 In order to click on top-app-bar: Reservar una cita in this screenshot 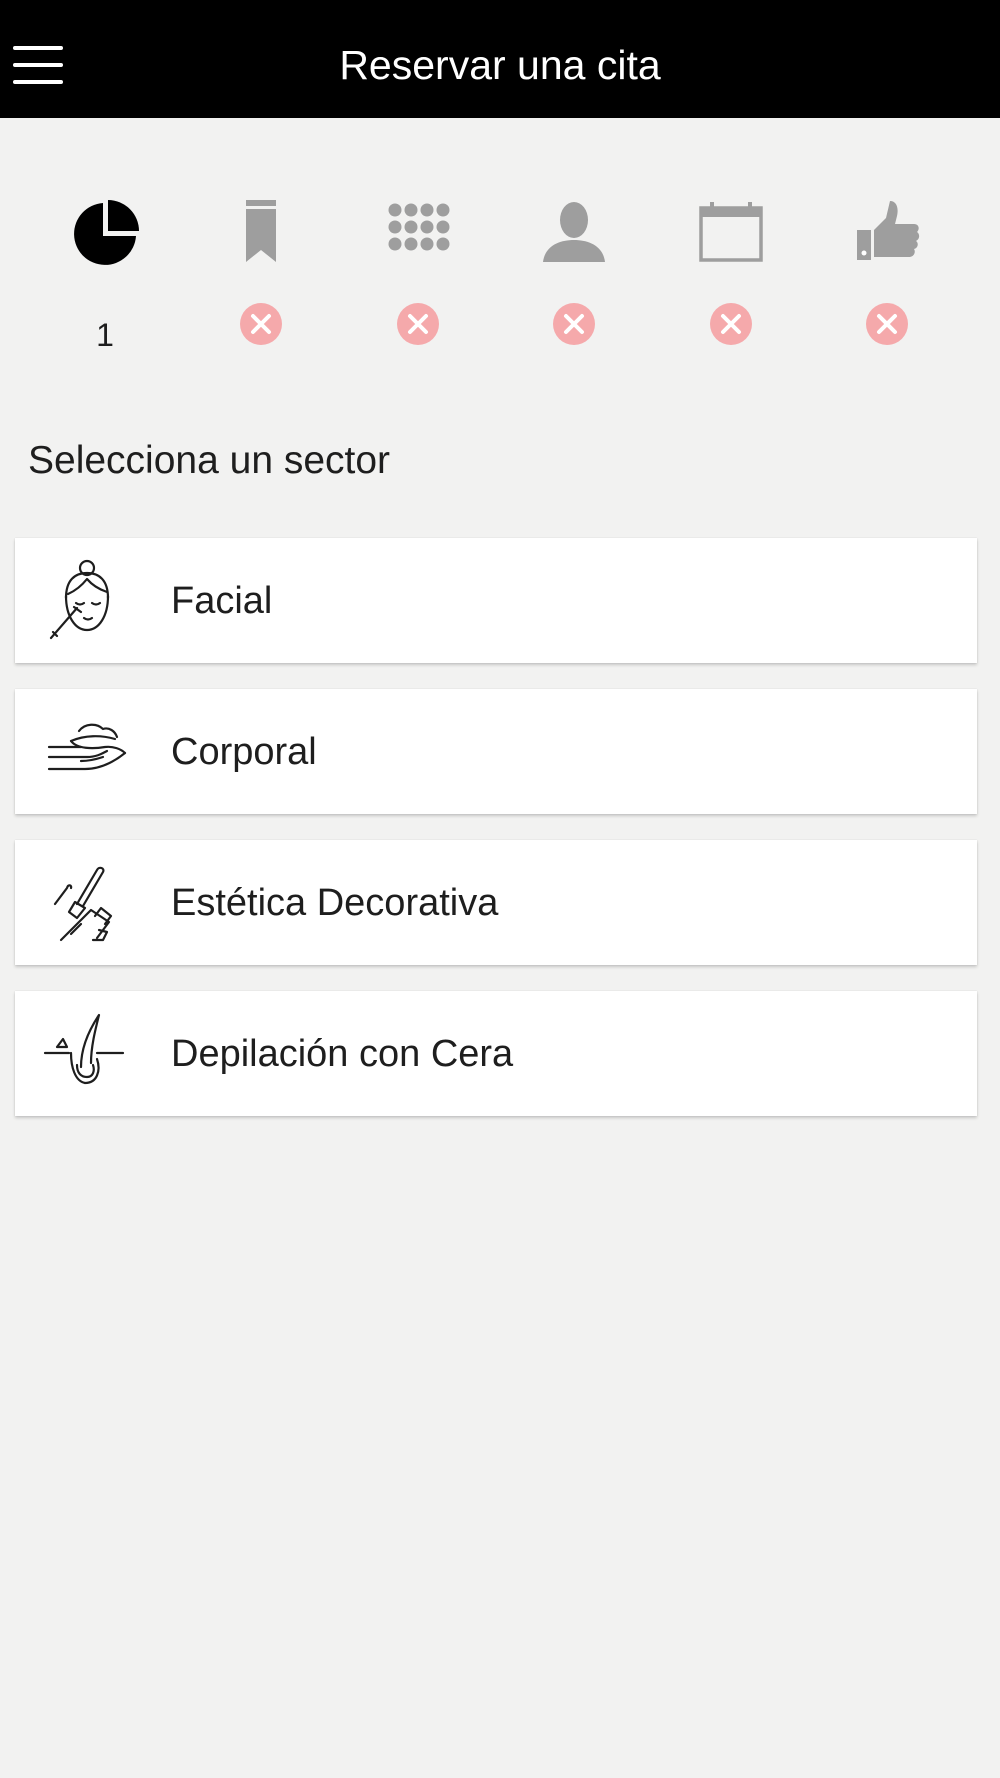, I will do `click(500, 59)`.